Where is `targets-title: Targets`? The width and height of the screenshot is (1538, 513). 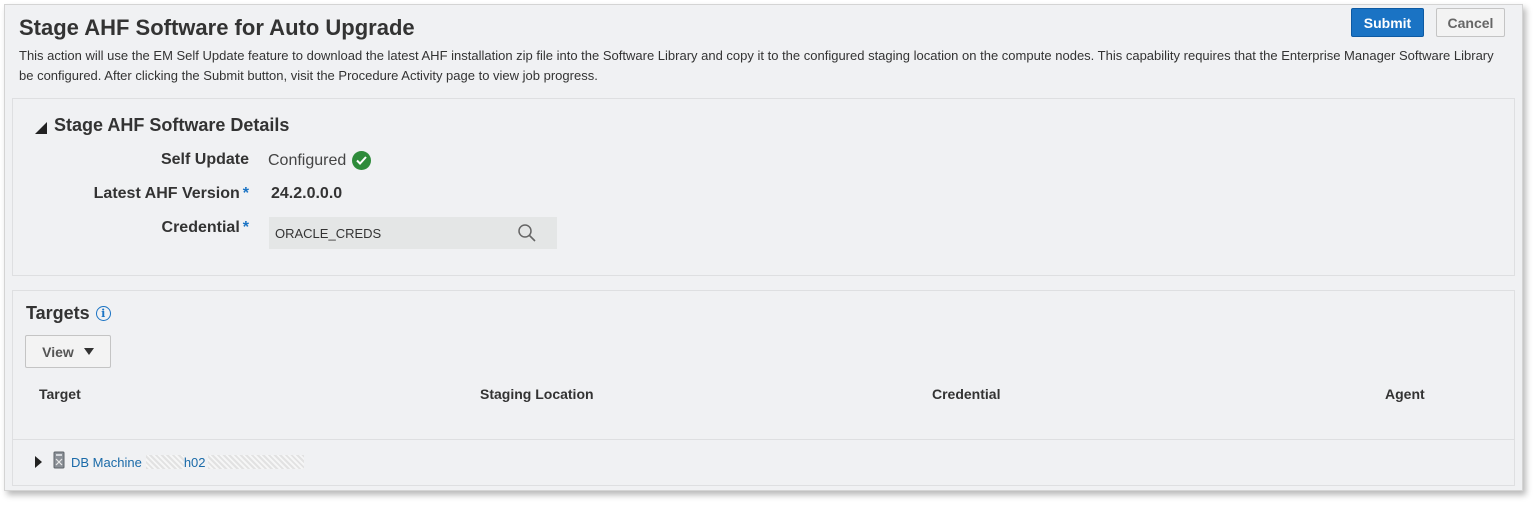
targets-title: Targets is located at coordinates (58, 313).